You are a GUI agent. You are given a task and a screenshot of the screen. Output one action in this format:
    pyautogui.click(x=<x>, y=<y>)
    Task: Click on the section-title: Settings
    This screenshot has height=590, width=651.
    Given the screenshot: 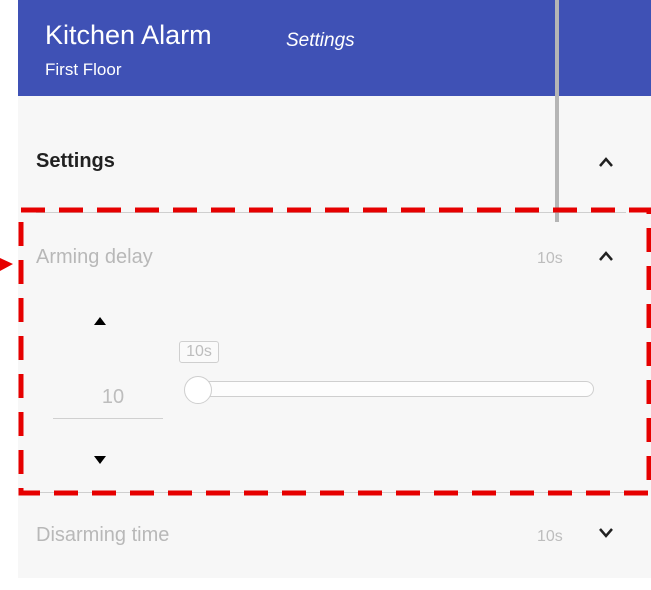 What is the action you would take?
    pyautogui.click(x=75, y=161)
    